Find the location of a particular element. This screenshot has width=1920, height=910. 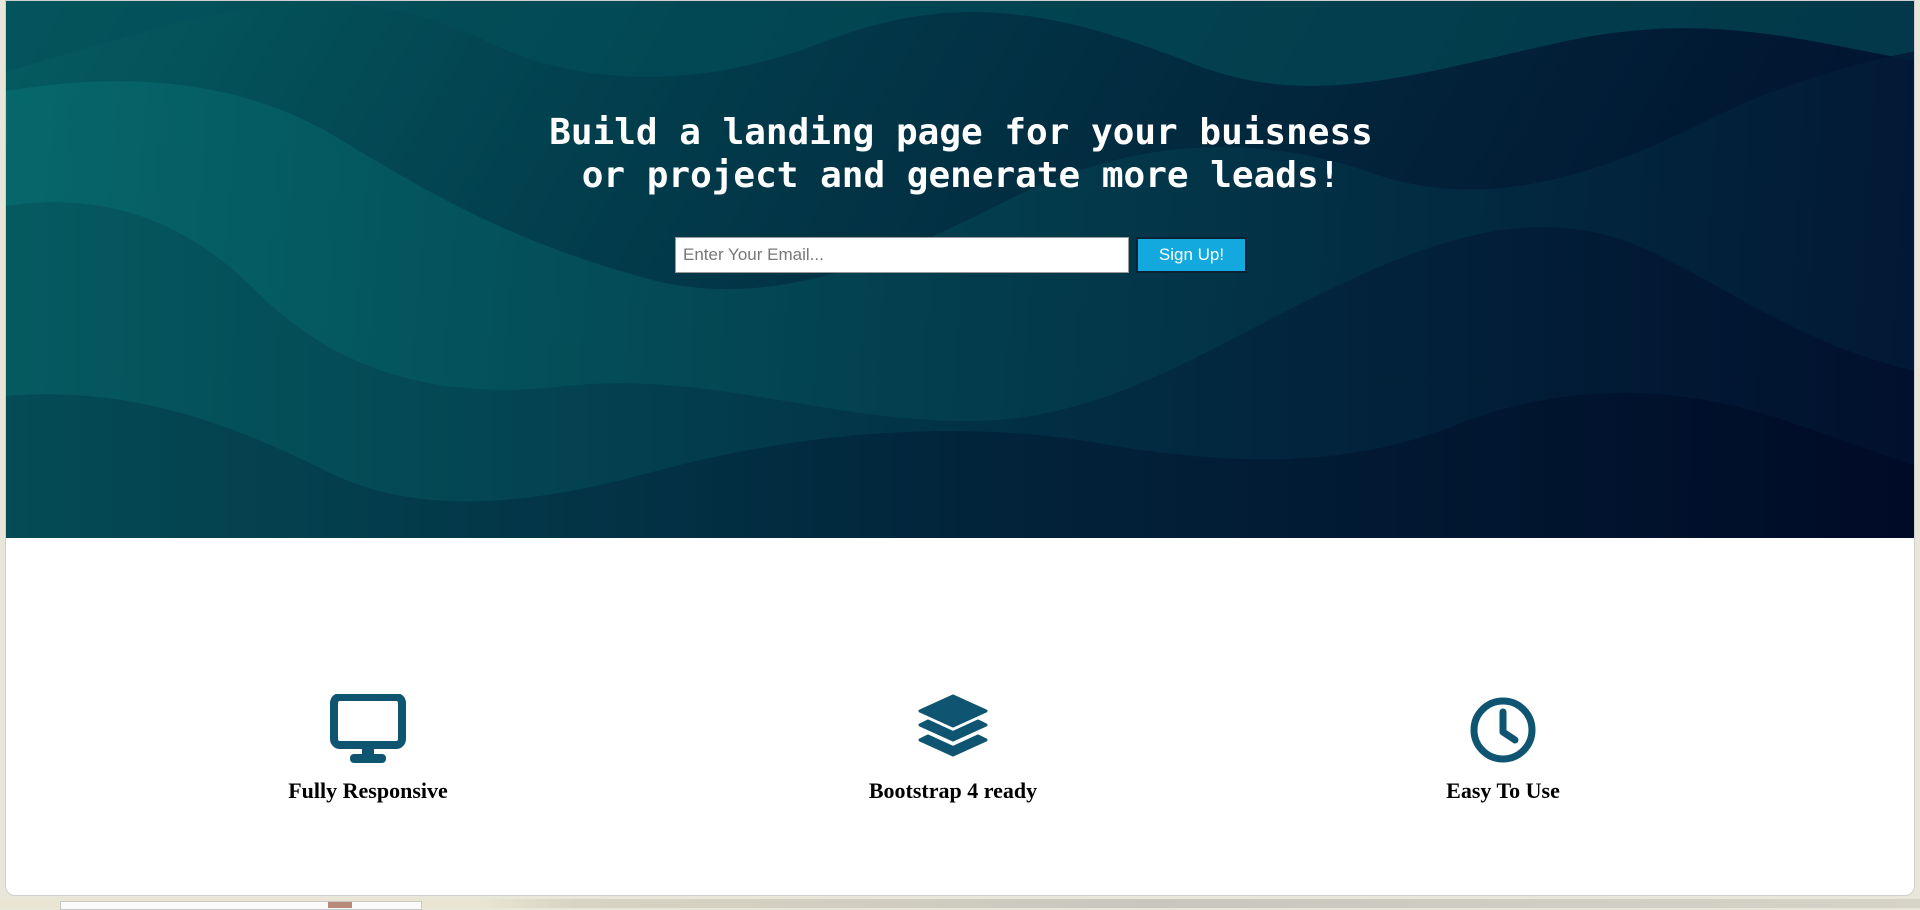

clock-icon is located at coordinates (1503, 730).